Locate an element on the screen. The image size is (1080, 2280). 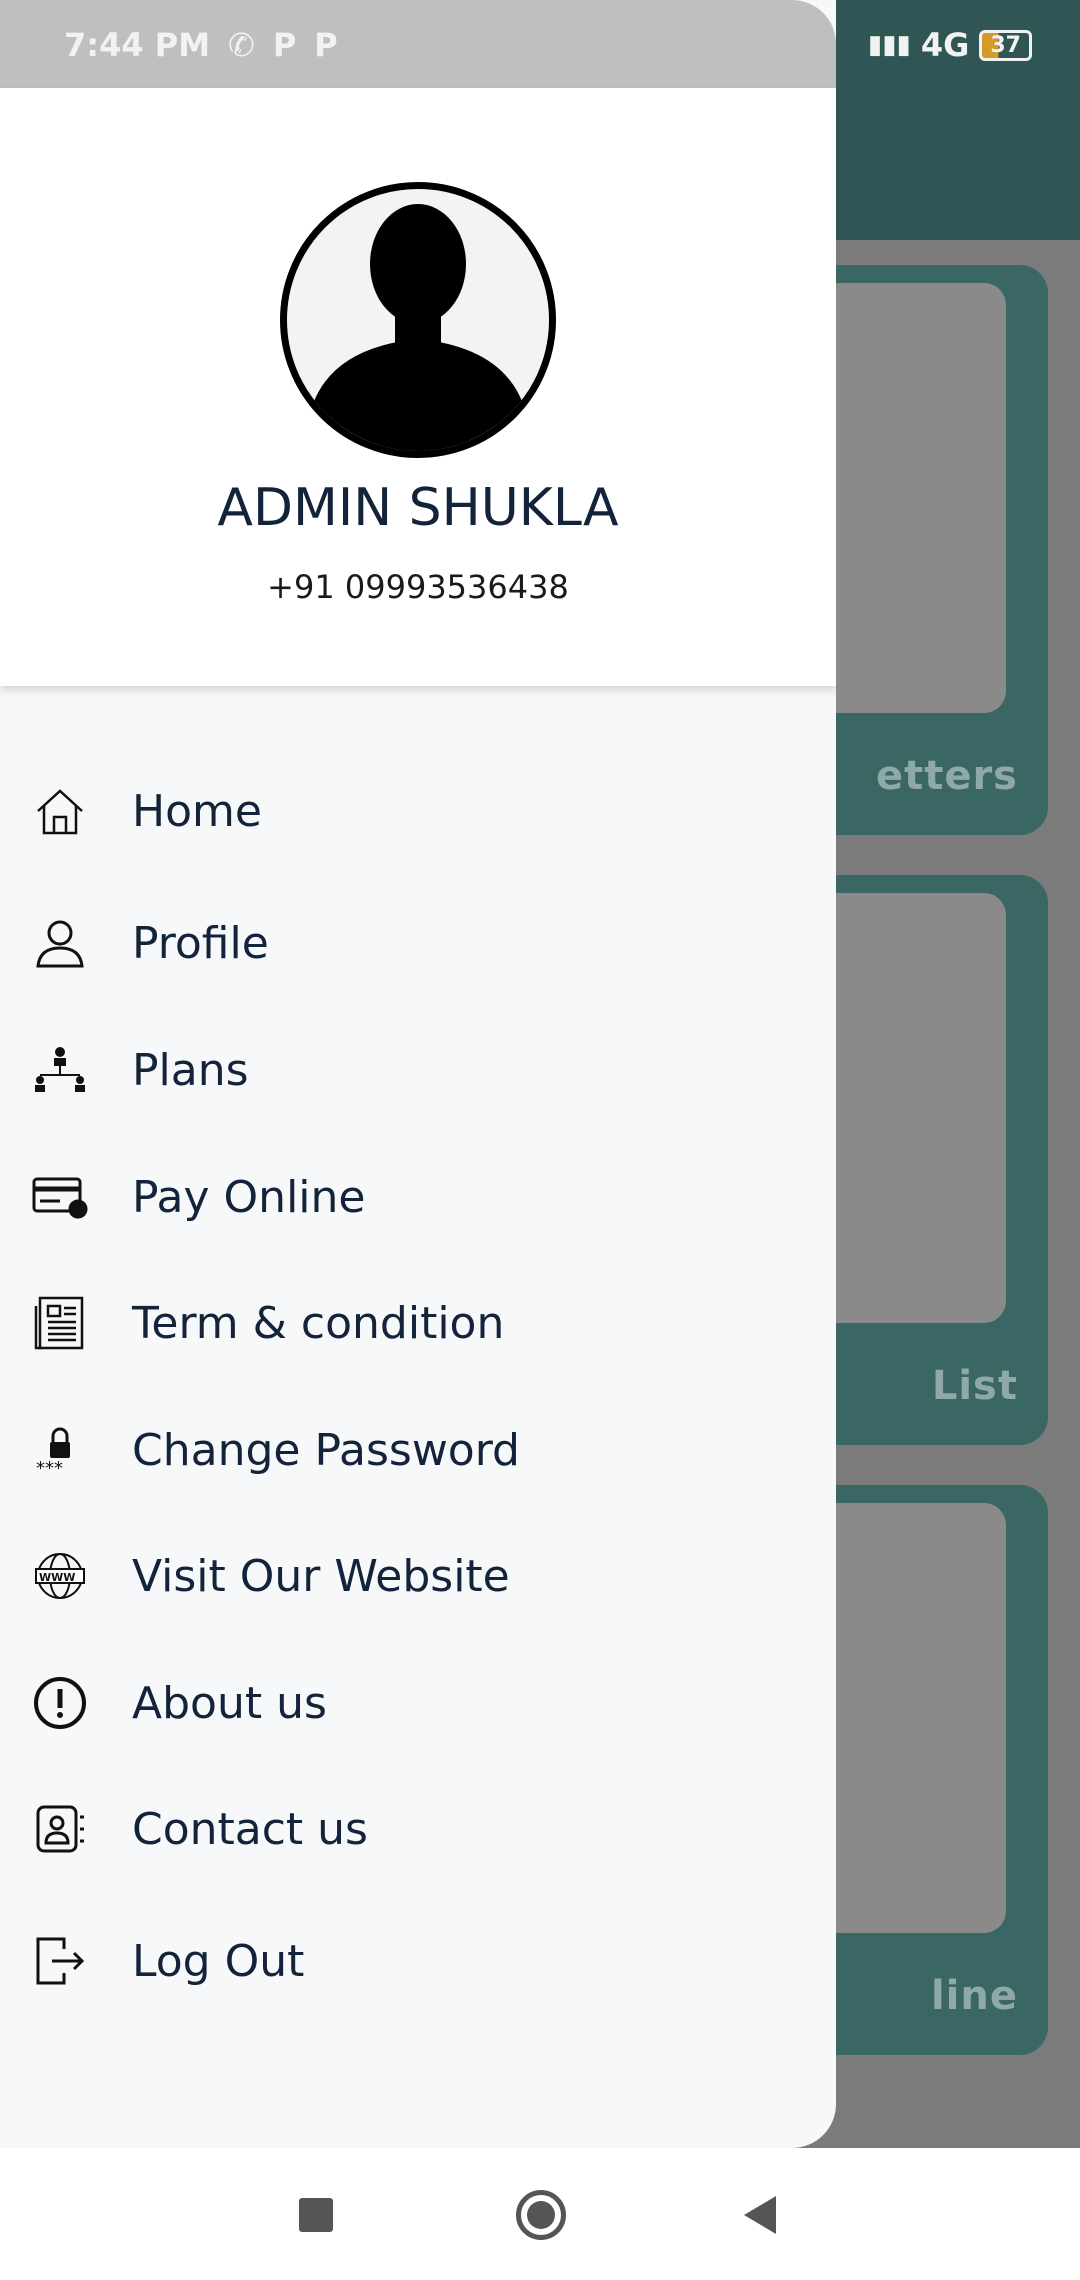
system-nav-bar is located at coordinates (540, 2214).